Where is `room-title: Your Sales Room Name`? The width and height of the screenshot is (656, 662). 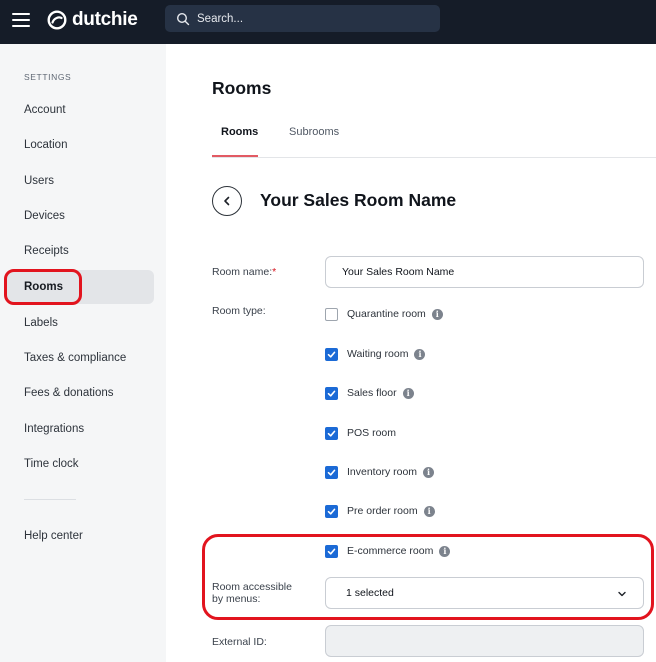
room-title: Your Sales Room Name is located at coordinates (358, 200).